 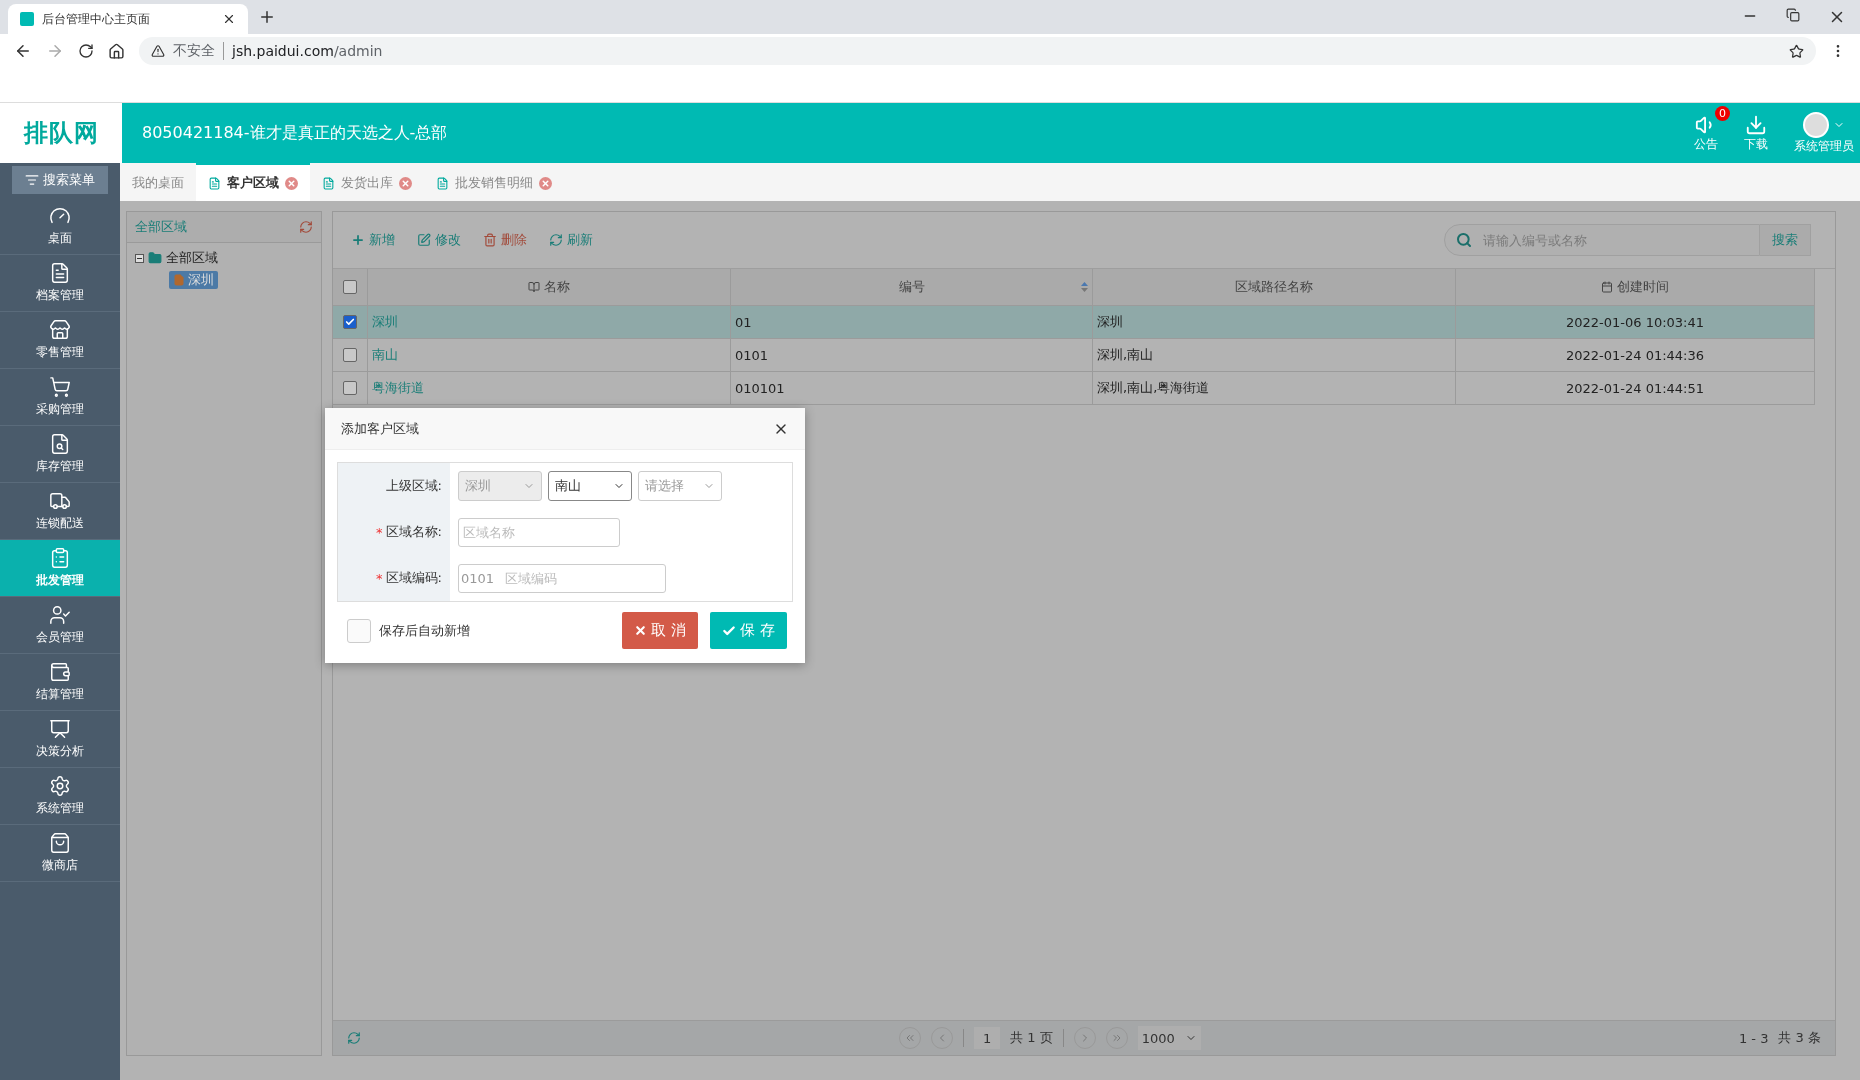 What do you see at coordinates (660, 630) in the screenshot?
I see `cancel-button: 取 消` at bounding box center [660, 630].